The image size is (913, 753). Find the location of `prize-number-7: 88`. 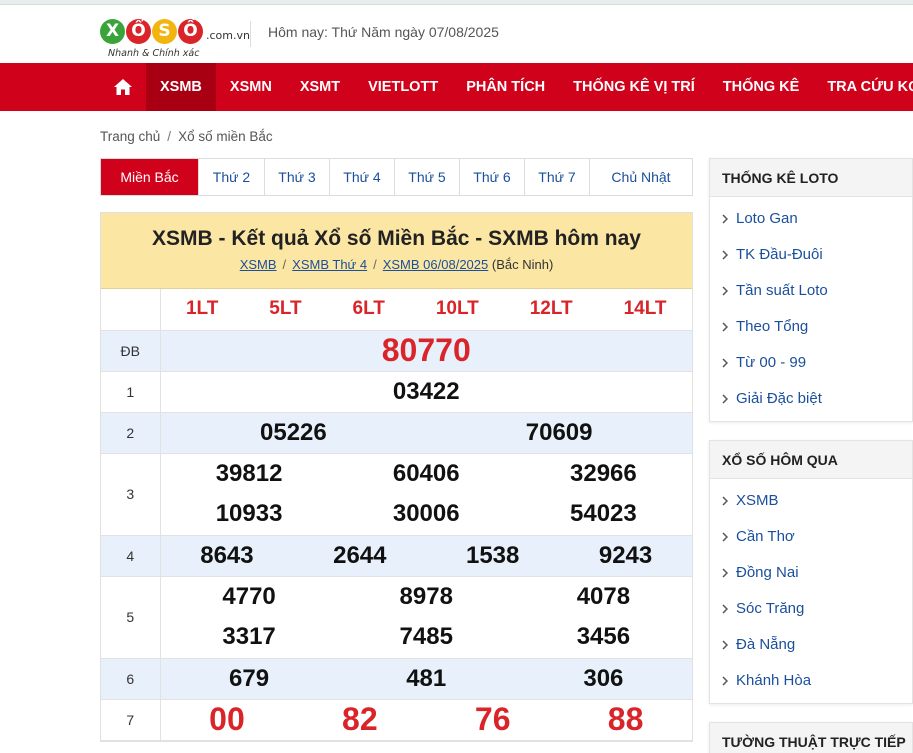

prize-number-7: 88 is located at coordinates (625, 719).